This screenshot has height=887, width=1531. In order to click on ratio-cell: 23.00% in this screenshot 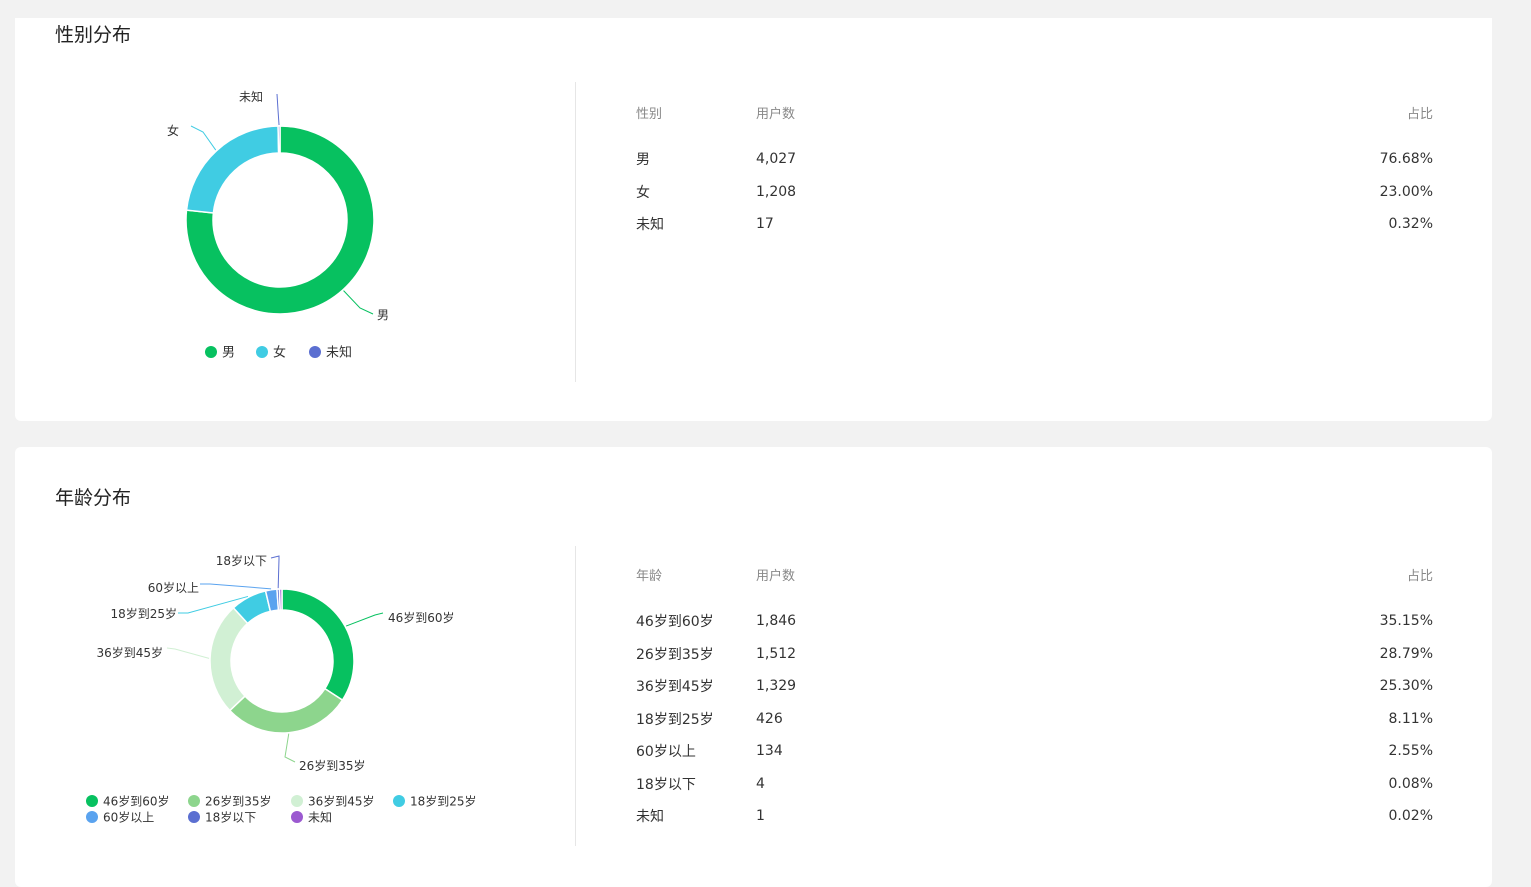, I will do `click(1406, 191)`.